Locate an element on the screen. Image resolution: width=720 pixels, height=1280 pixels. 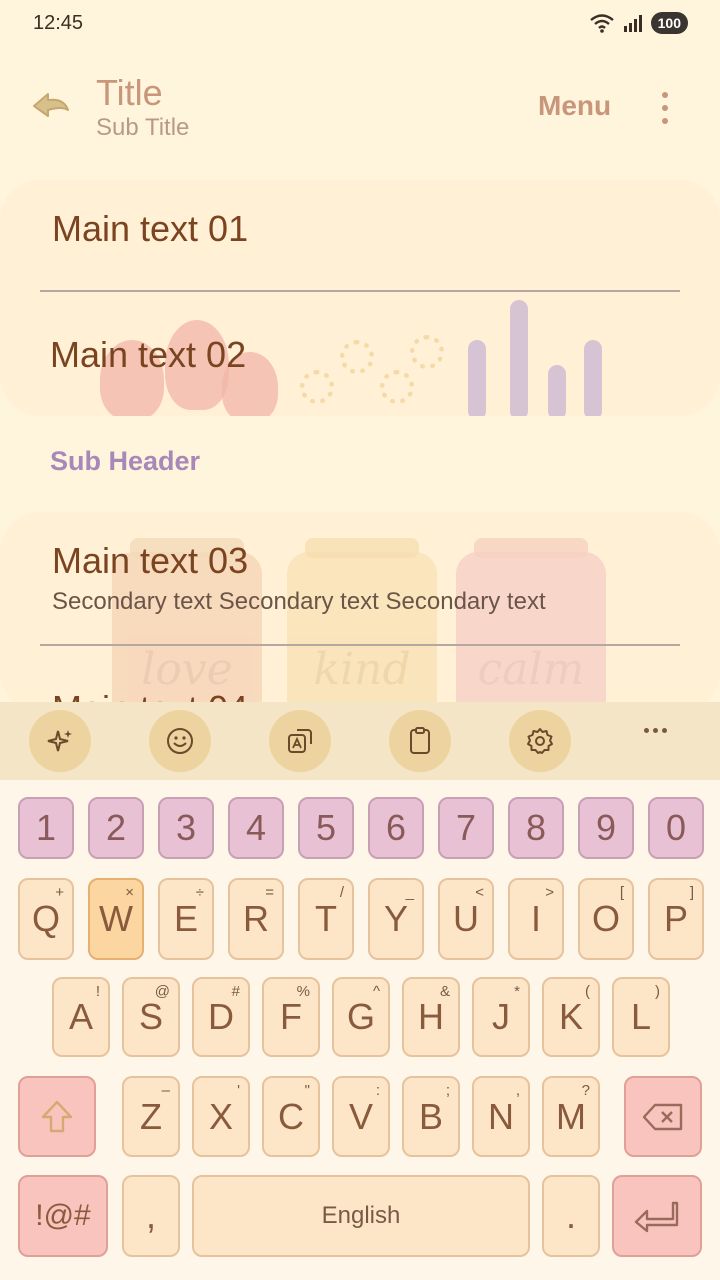
key-label: 5 is located at coordinates (326, 827).